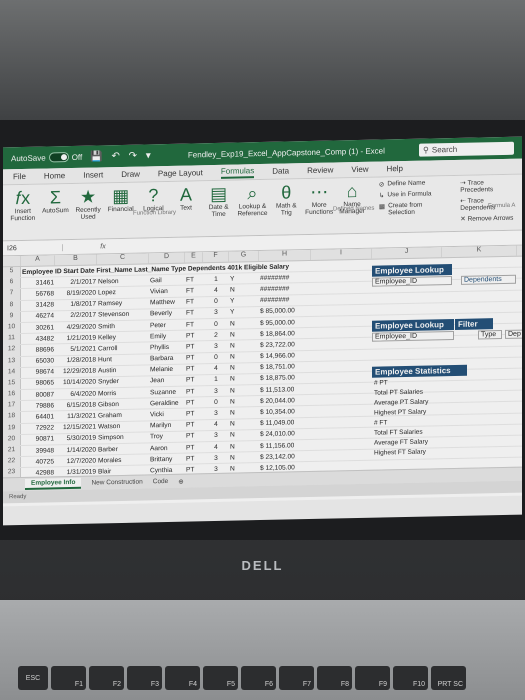 This screenshot has width=525, height=700. I want to click on column-header-k: K, so click(479, 251).